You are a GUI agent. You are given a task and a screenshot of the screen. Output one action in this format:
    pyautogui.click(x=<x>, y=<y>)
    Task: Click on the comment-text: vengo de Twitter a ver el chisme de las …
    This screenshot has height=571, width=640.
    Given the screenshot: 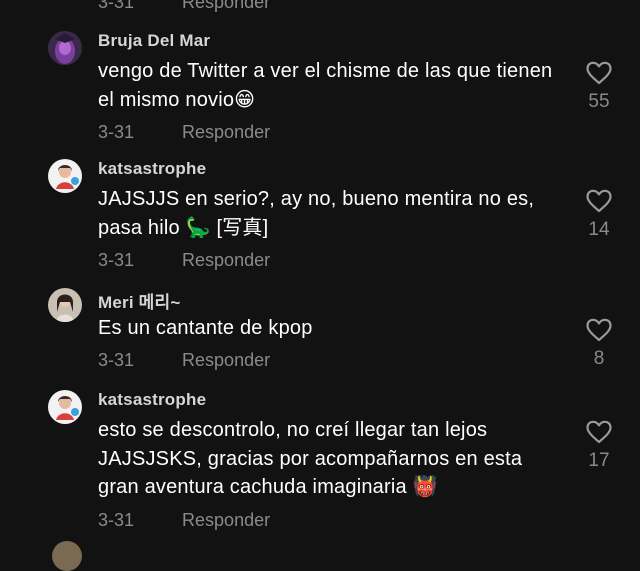 What is the action you would take?
    pyautogui.click(x=325, y=85)
    